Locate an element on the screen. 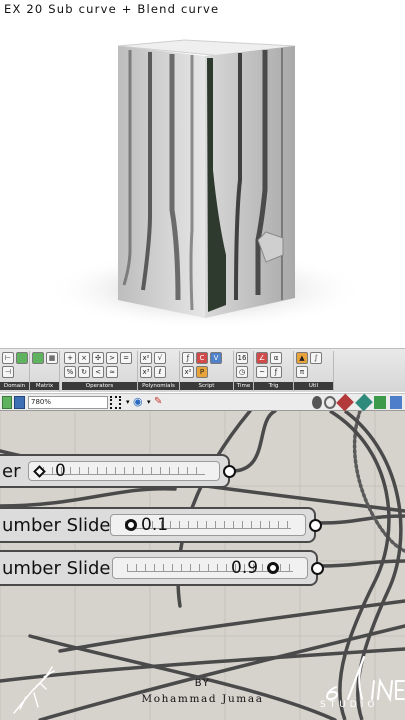 This screenshot has height=720, width=405. bake-icon is located at coordinates (380, 402).